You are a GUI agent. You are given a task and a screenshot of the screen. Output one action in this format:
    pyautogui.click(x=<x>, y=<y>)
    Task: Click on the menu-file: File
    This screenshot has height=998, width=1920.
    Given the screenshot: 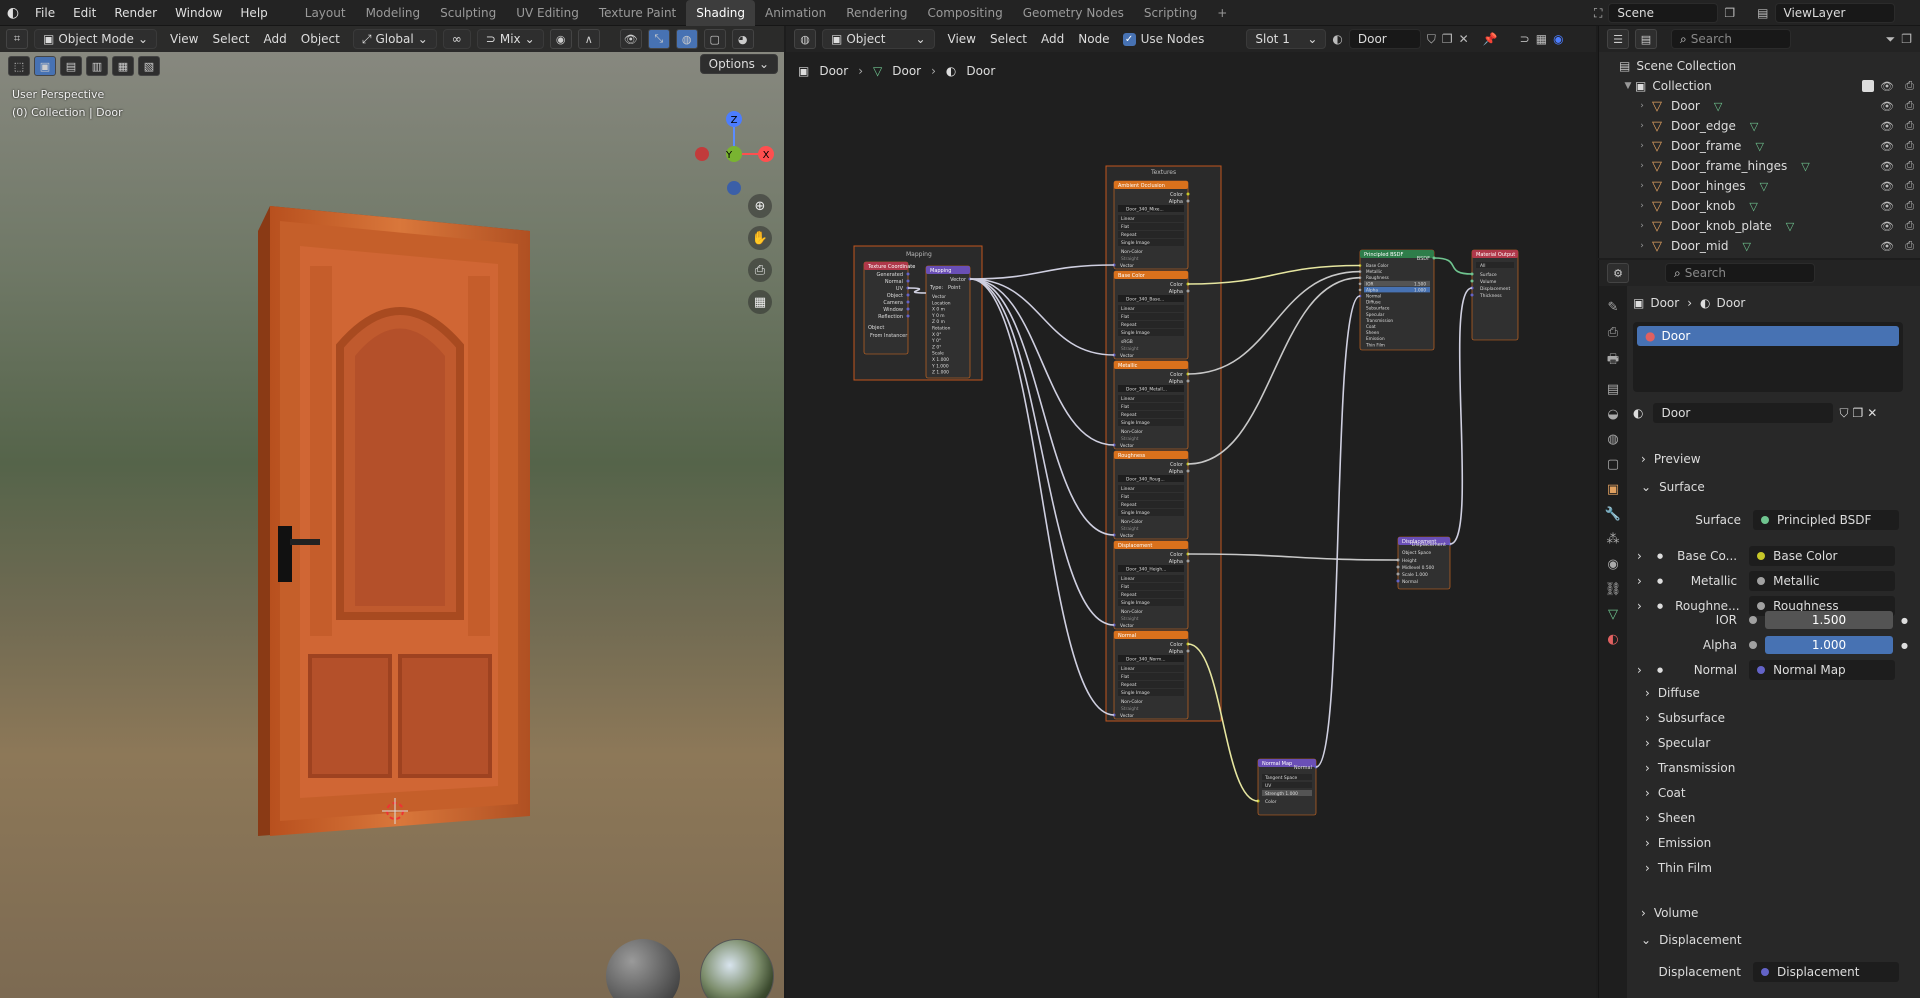 What is the action you would take?
    pyautogui.click(x=45, y=13)
    